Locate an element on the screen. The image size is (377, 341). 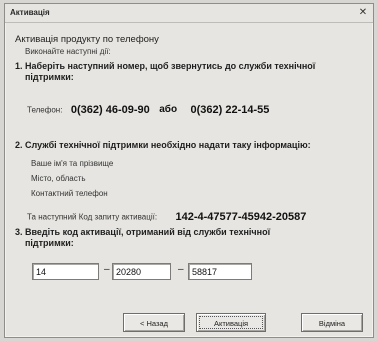
activation-code-field-3: 58817 is located at coordinates (220, 271).